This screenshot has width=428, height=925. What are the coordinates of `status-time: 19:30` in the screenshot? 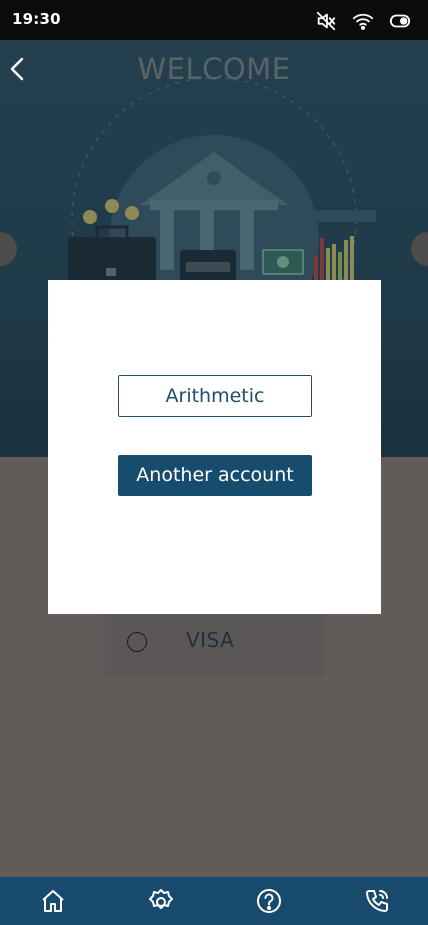 It's located at (36, 19).